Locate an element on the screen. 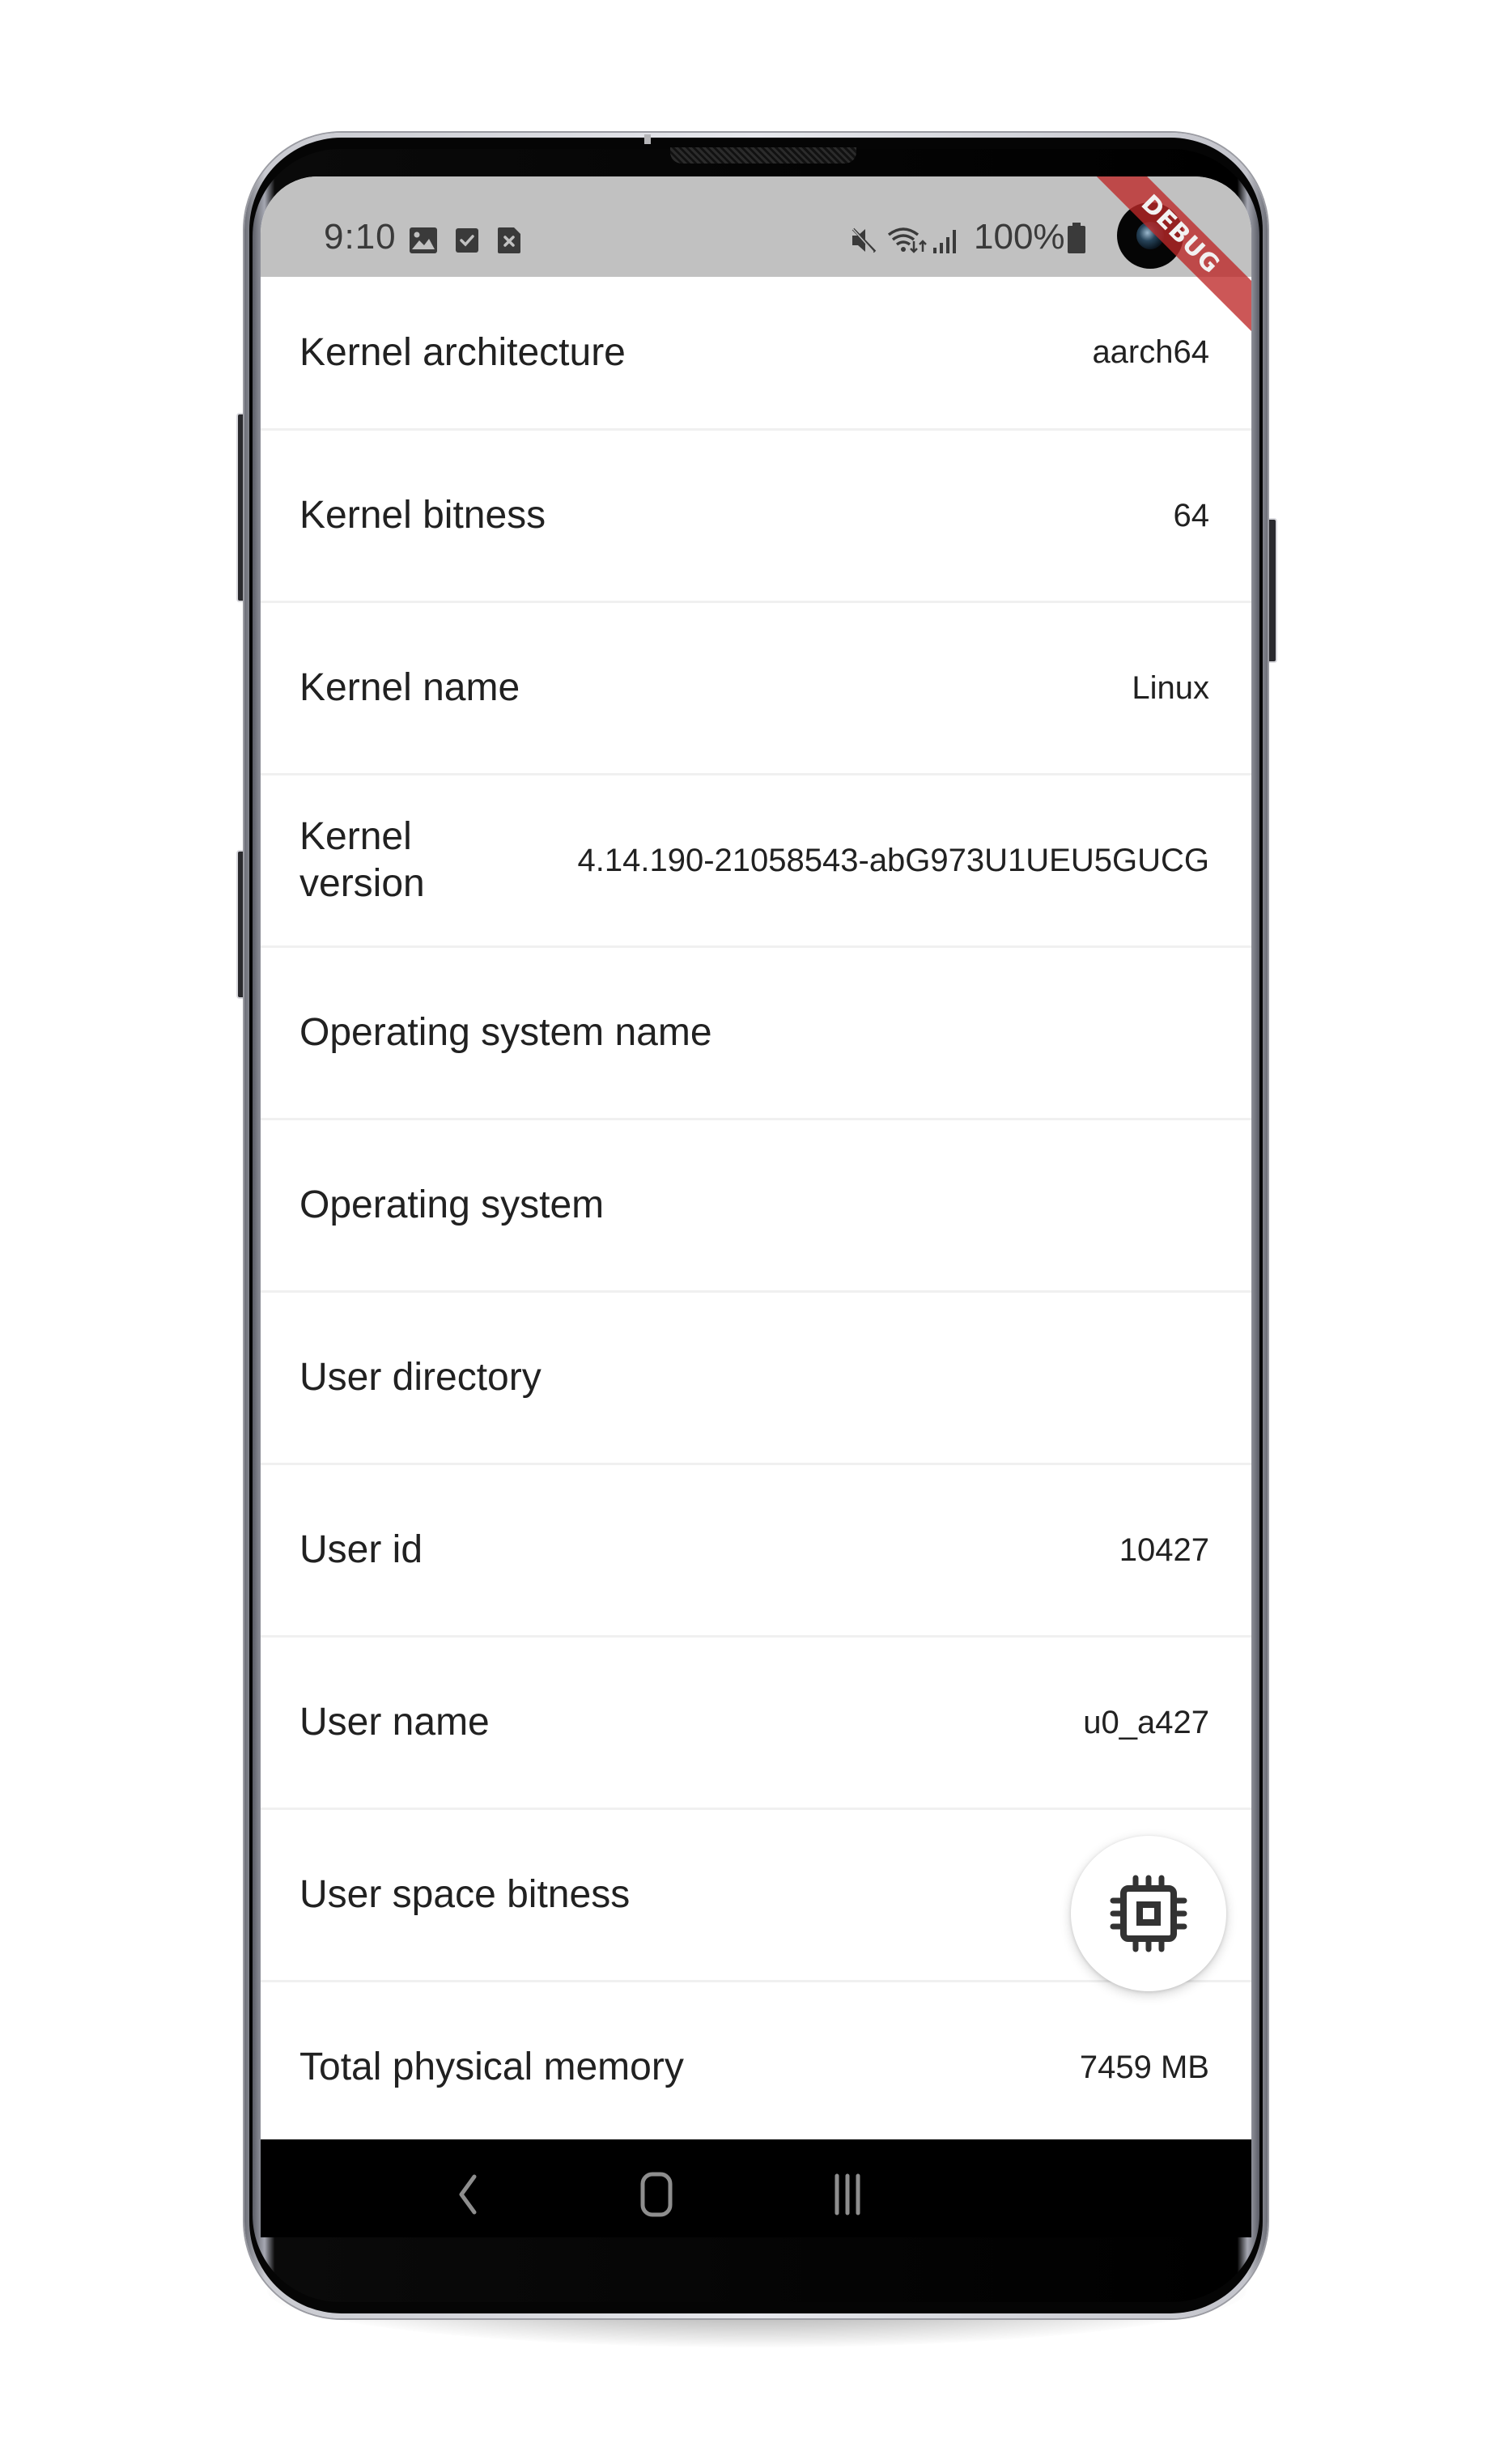  phone-top-seam is located at coordinates (647, 139).